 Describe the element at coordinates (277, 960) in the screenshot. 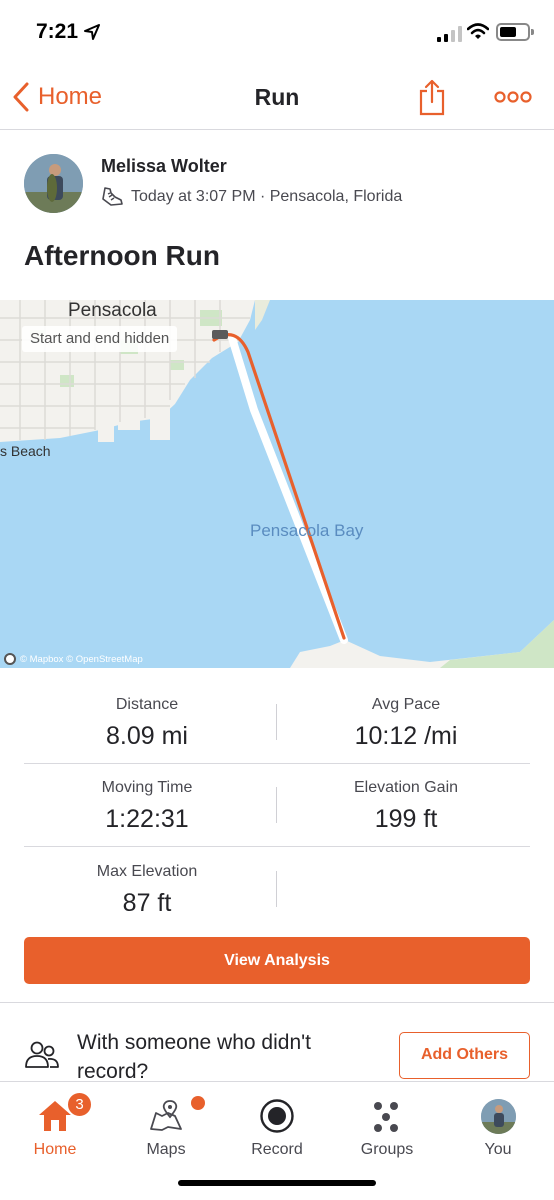

I see `view-analysis-button: View Analysis` at that location.